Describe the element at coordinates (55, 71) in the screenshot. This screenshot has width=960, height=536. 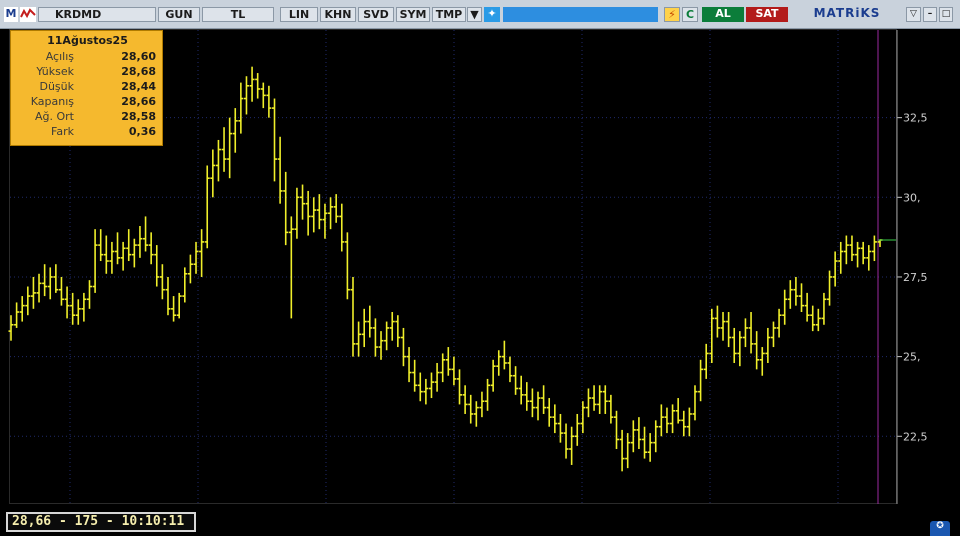
I see `high-label: Yüksek` at that location.